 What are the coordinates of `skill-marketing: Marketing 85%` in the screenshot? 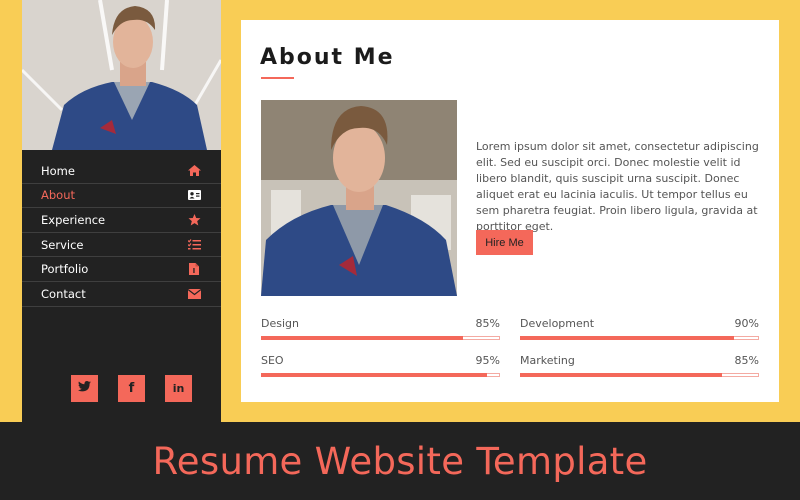 It's located at (639, 365).